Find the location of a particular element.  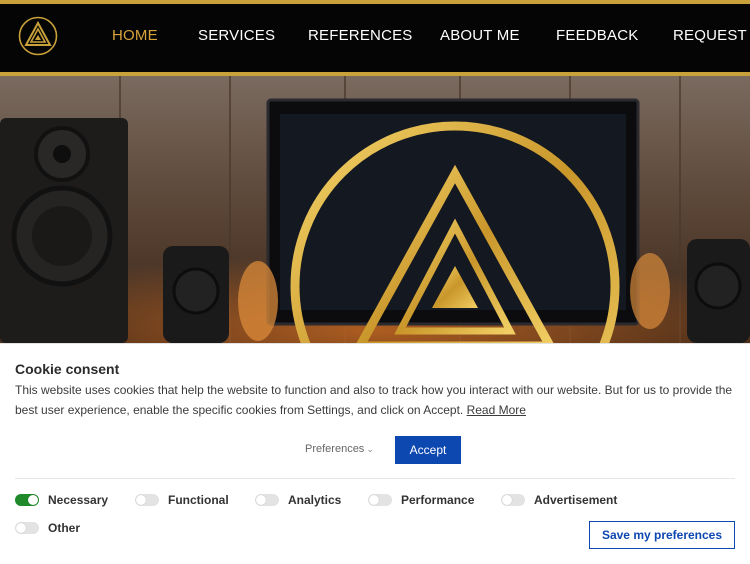

save-preferences-button: Save my preferences is located at coordinates (662, 535).